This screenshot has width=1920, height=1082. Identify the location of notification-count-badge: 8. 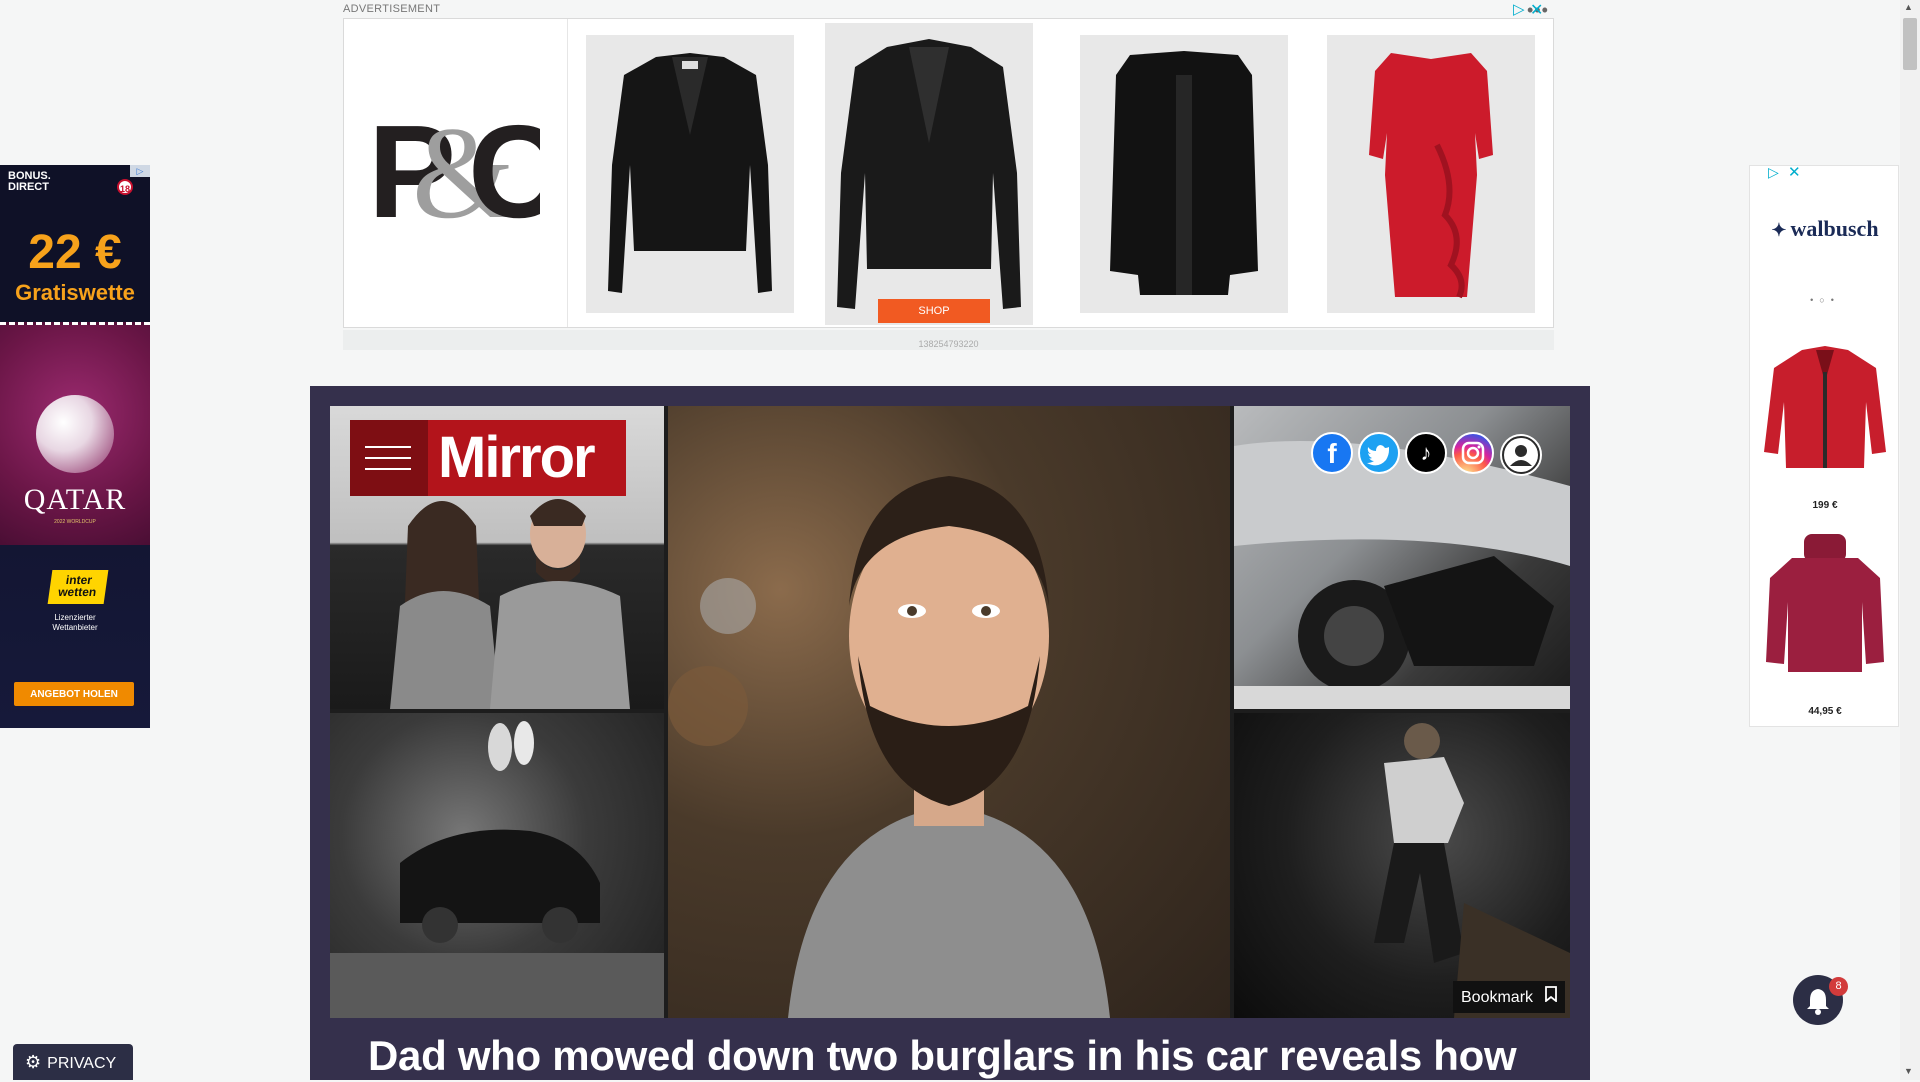
(1838, 986).